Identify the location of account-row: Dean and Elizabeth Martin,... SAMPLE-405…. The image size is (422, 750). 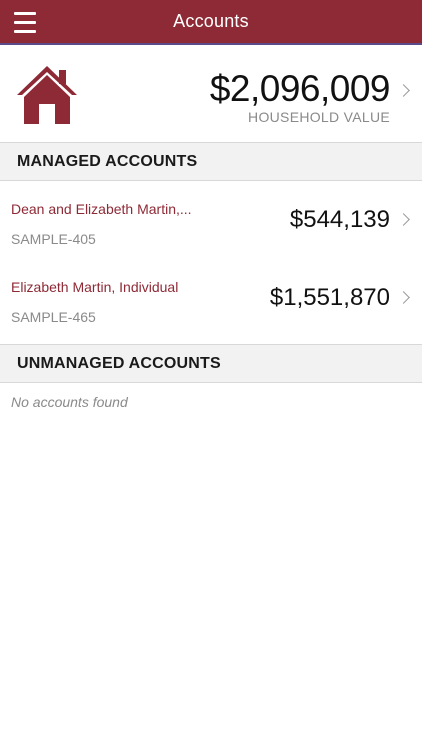
(211, 220).